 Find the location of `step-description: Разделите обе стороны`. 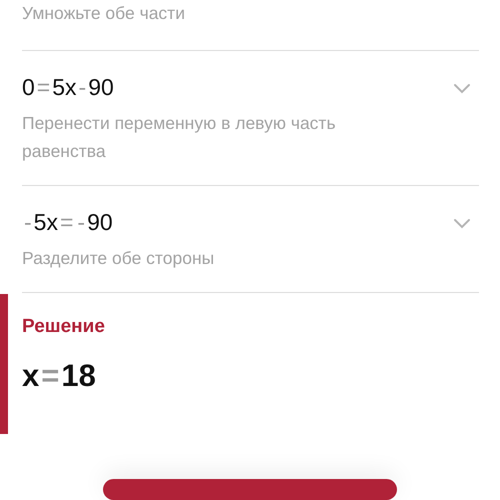

step-description: Разделите обе стороны is located at coordinates (119, 258).